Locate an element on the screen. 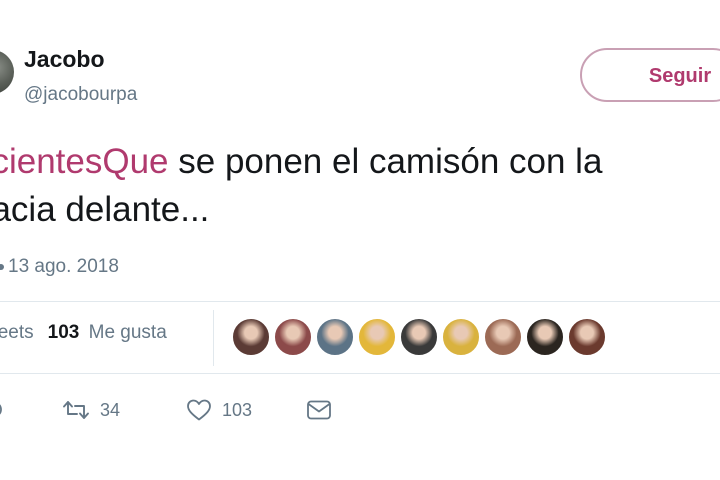  timestamp-separator is located at coordinates (2, 266).